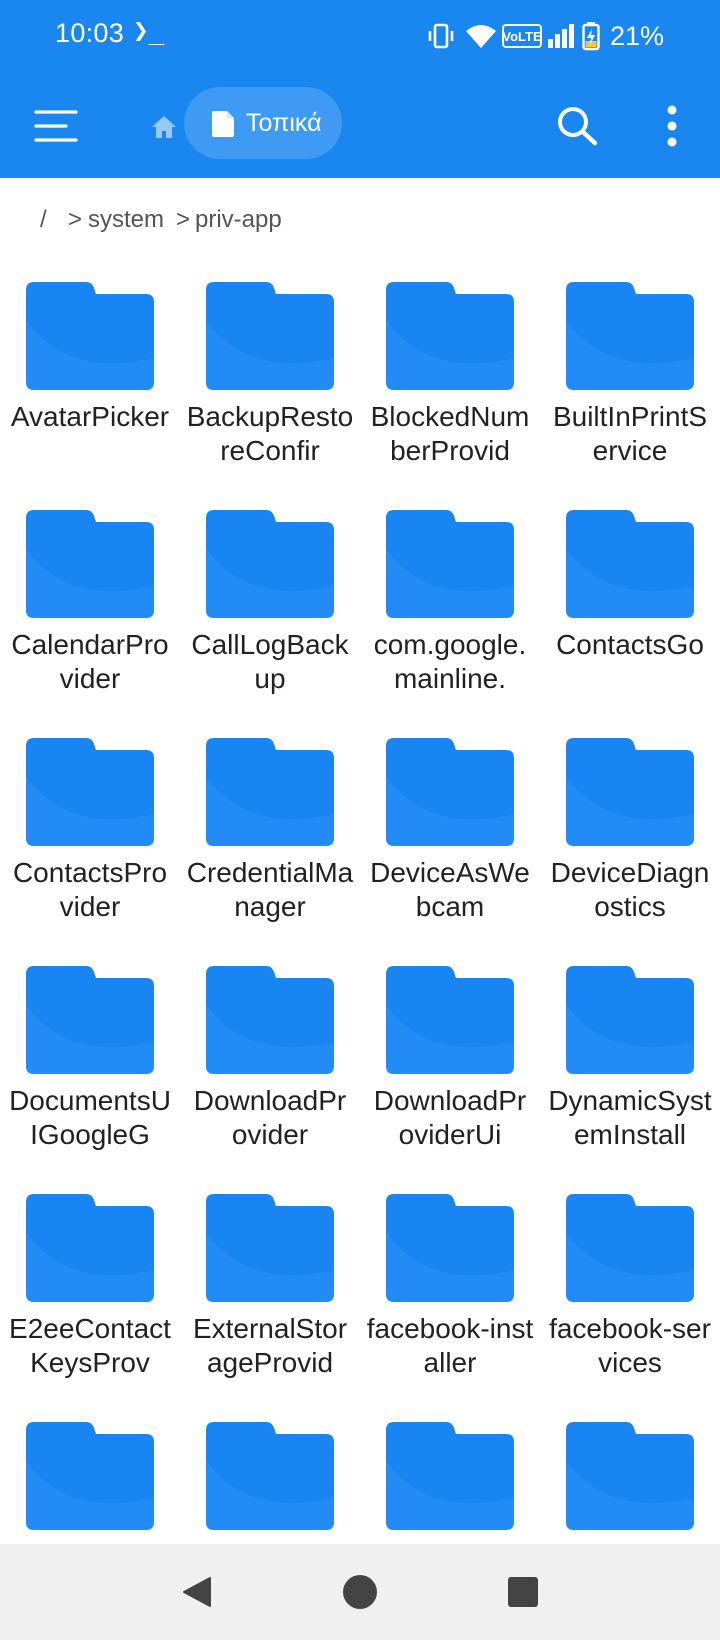 The image size is (720, 1640). What do you see at coordinates (450, 889) in the screenshot?
I see `folder-name: DeviceAsWebcam` at bounding box center [450, 889].